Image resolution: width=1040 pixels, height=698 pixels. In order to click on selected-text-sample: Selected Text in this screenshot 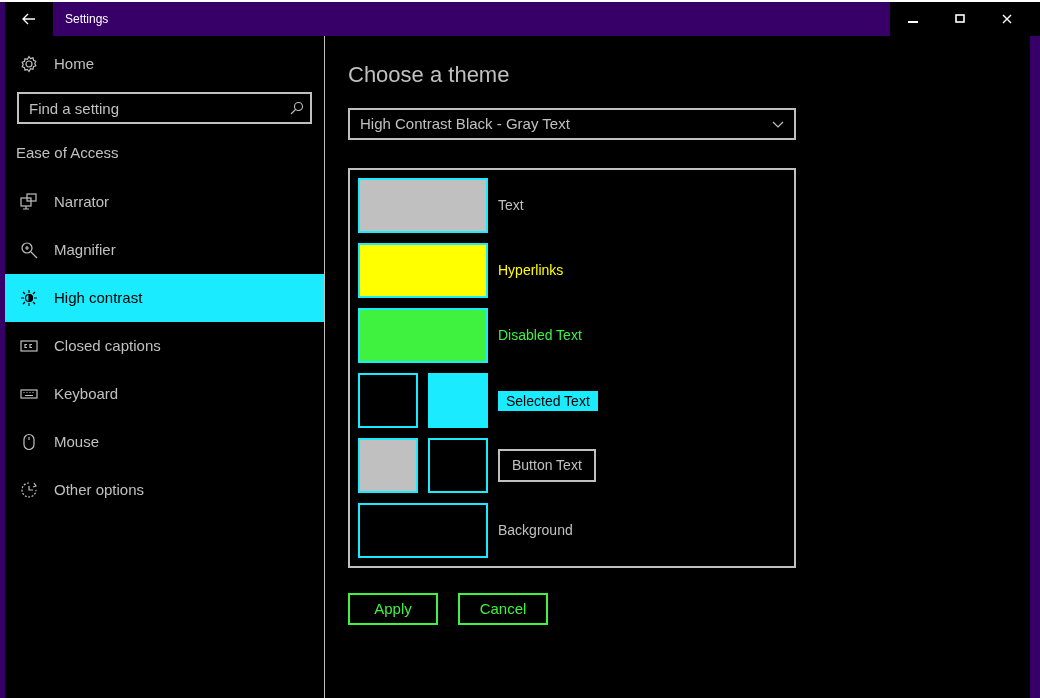, I will do `click(548, 400)`.